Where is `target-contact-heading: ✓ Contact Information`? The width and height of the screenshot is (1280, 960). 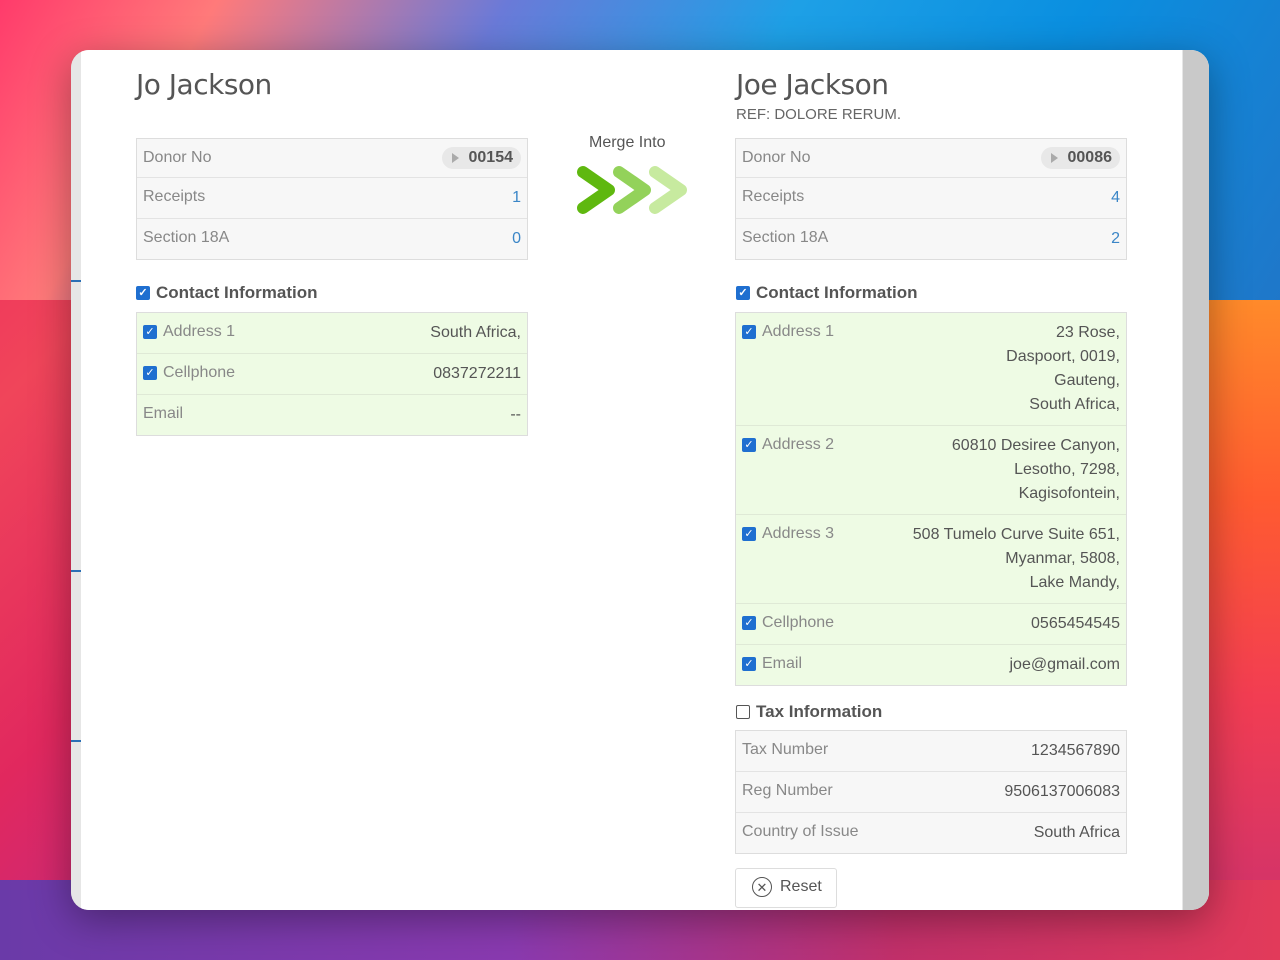
target-contact-heading: ✓ Contact Information is located at coordinates (827, 293).